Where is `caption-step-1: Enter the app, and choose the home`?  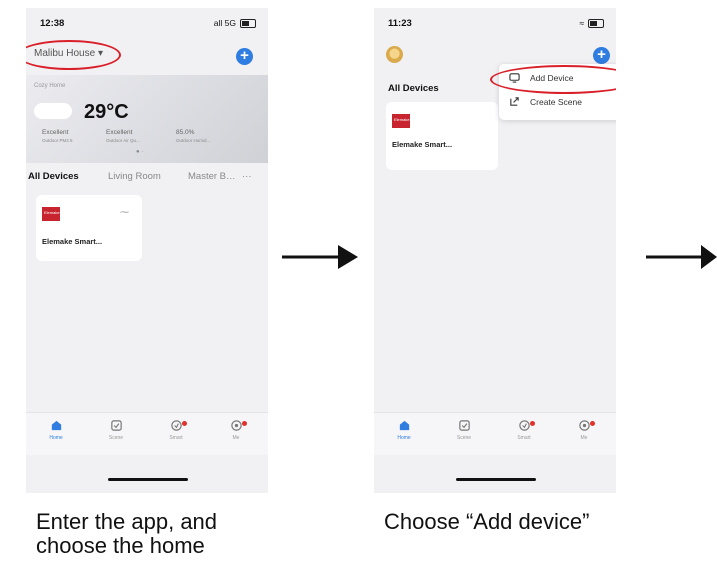
caption-step-1: Enter the app, and choose the home is located at coordinates (126, 534).